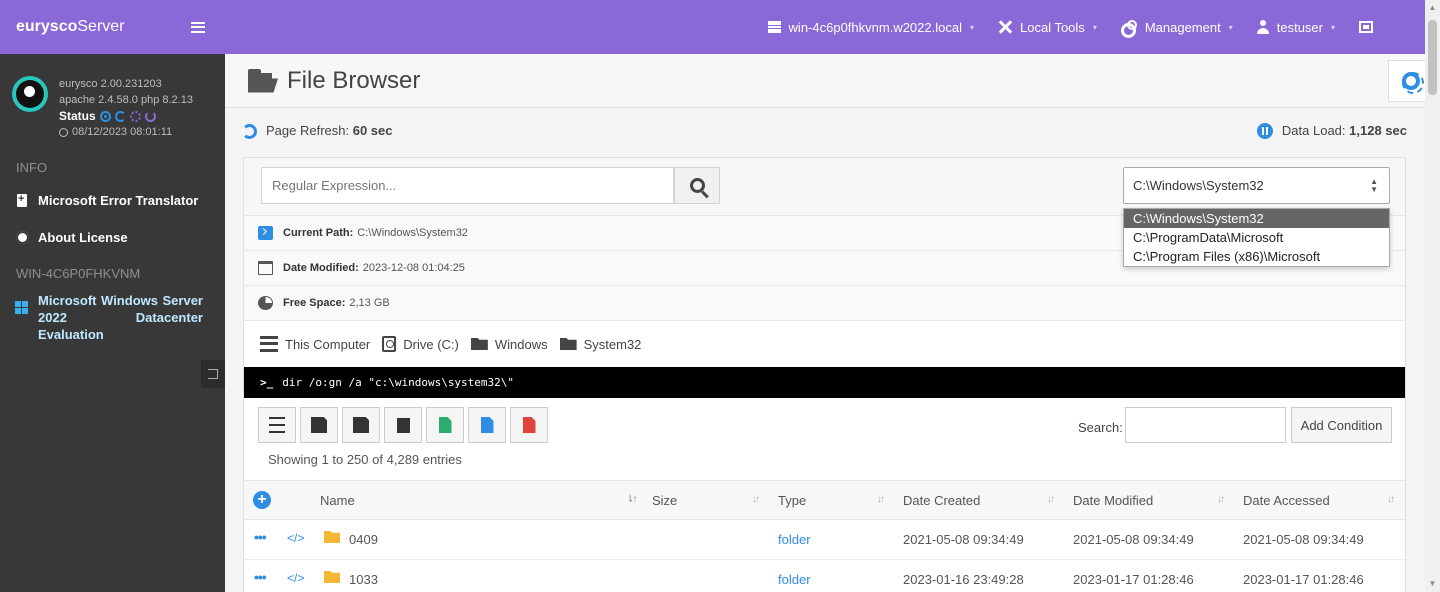 The height and width of the screenshot is (592, 1440). What do you see at coordinates (363, 579) in the screenshot?
I see `cell-name: 1033` at bounding box center [363, 579].